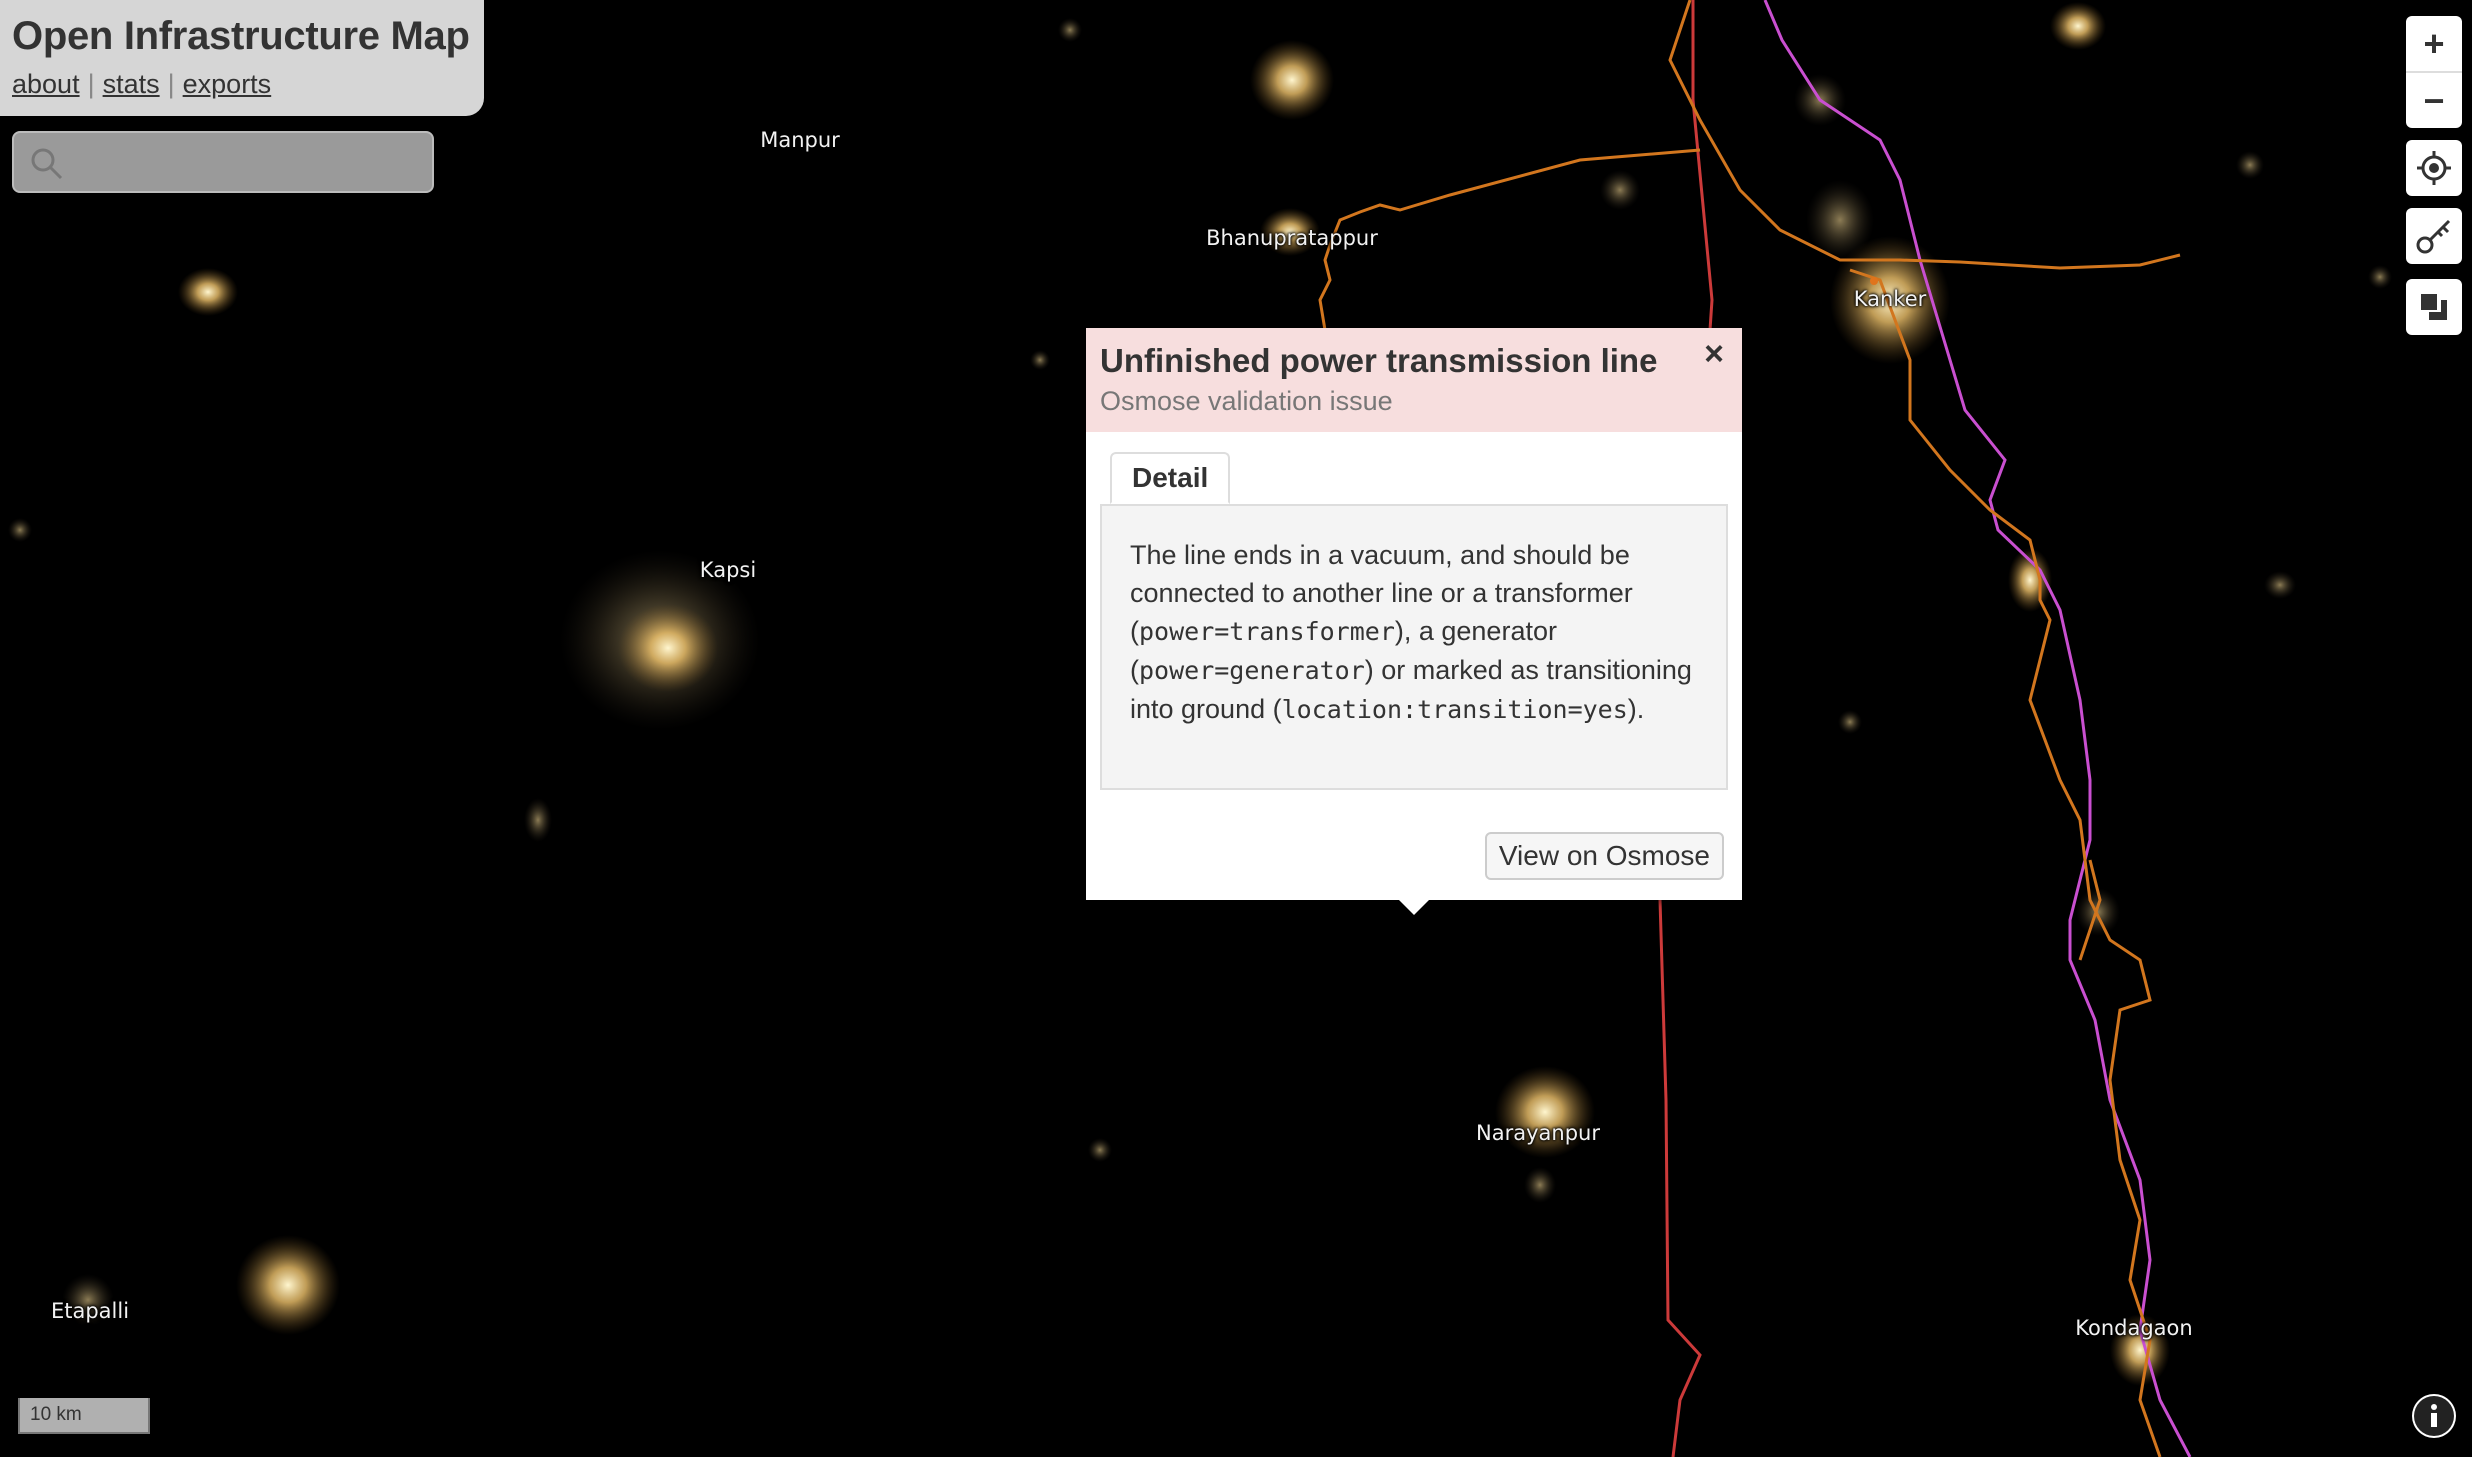  I want to click on detail-code-generator: power=generator, so click(1252, 670).